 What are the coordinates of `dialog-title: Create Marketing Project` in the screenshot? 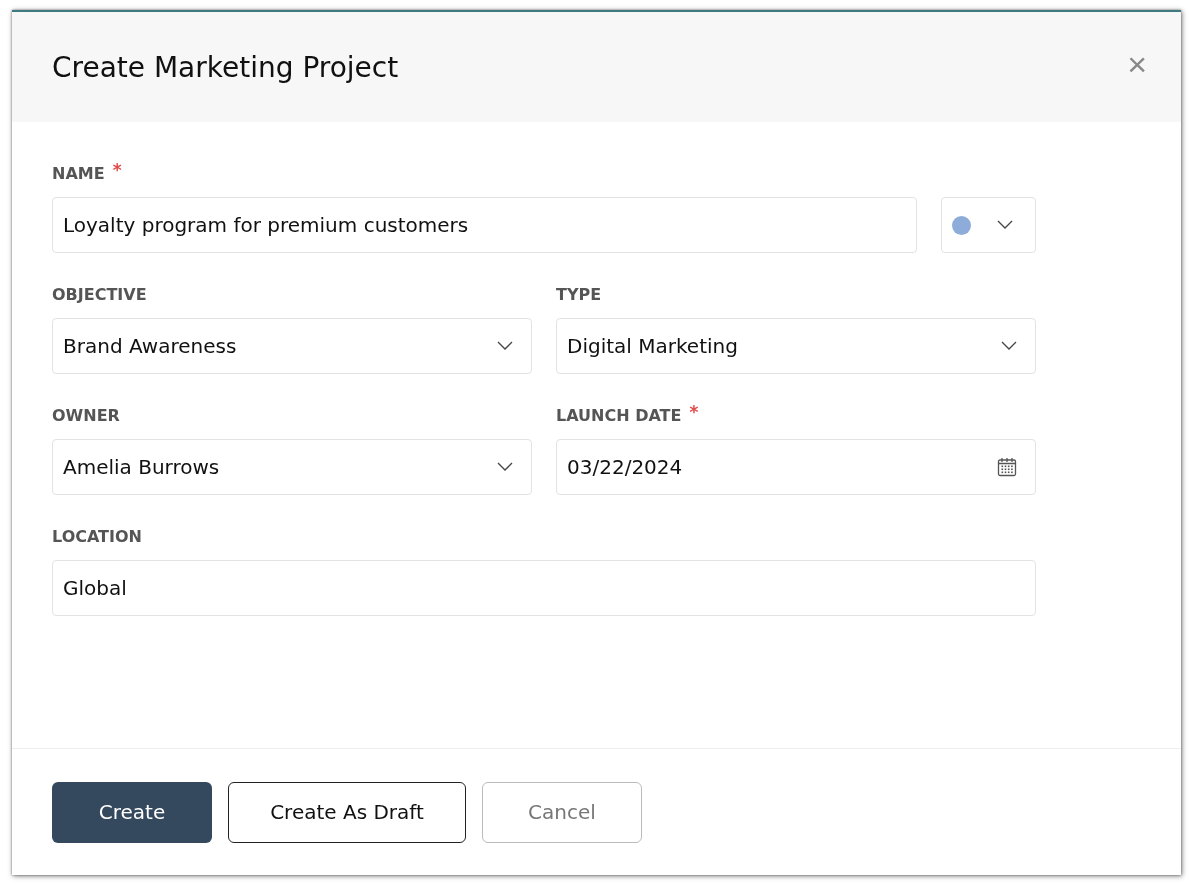 It's located at (225, 67).